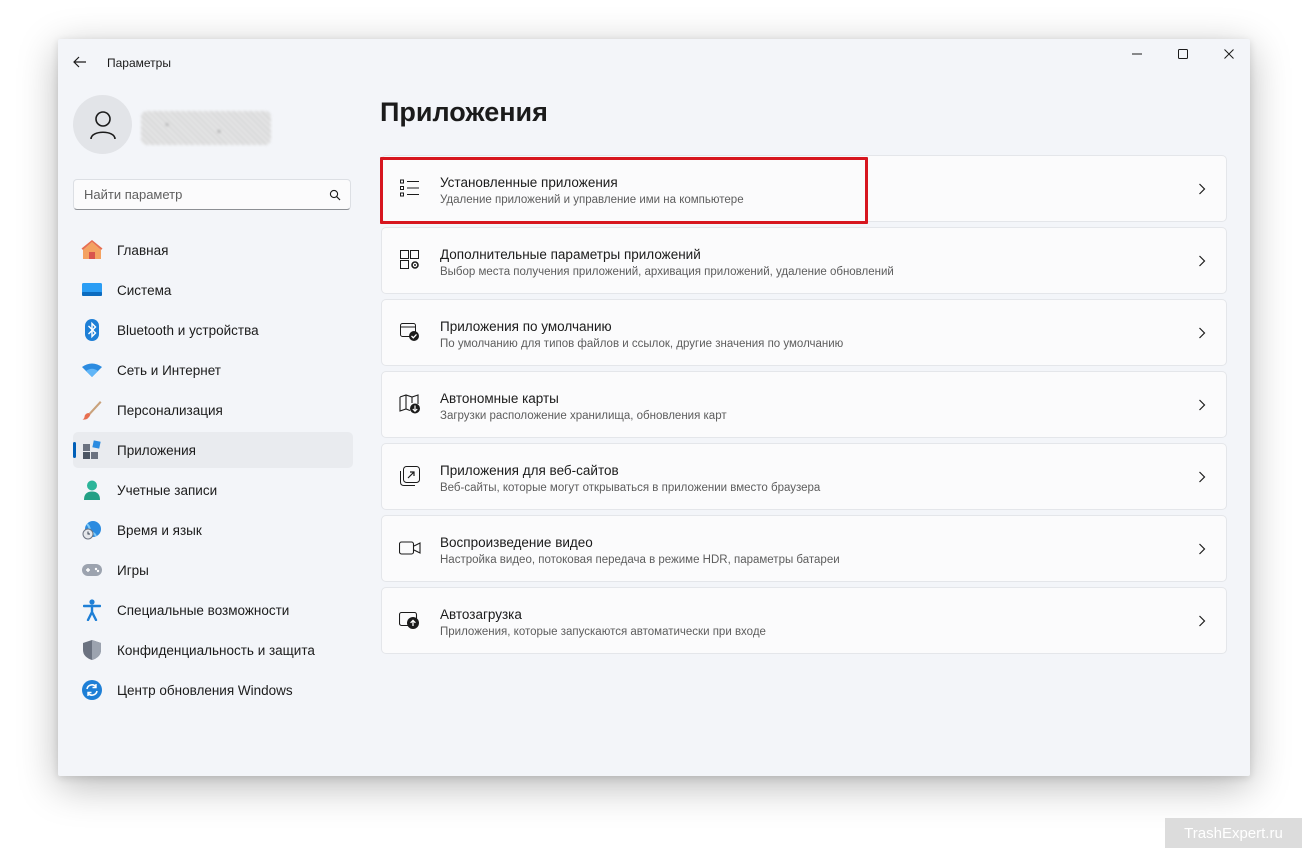 This screenshot has width=1309, height=852. What do you see at coordinates (213, 250) in the screenshot?
I see `sidebar-item-home: Главная` at bounding box center [213, 250].